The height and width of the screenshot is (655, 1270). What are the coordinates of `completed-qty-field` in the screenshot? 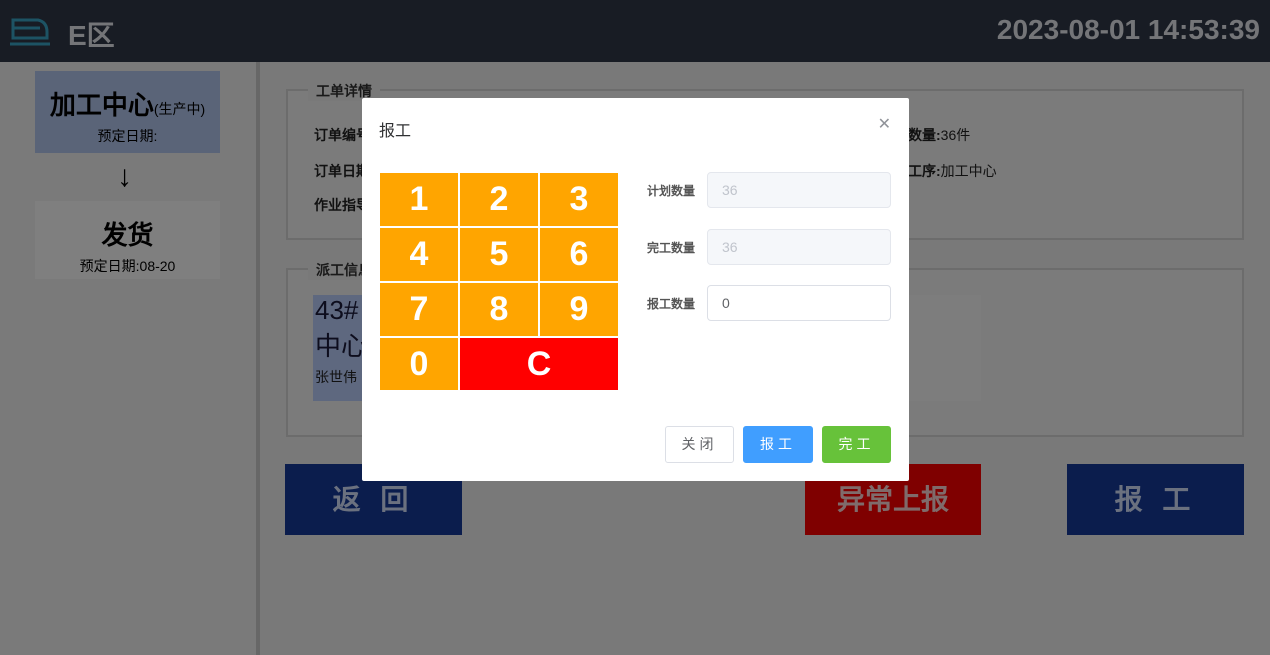 It's located at (799, 247).